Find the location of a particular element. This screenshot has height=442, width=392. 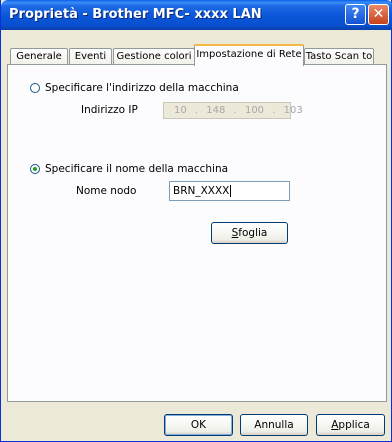

apply-button: Applica is located at coordinates (350, 425).